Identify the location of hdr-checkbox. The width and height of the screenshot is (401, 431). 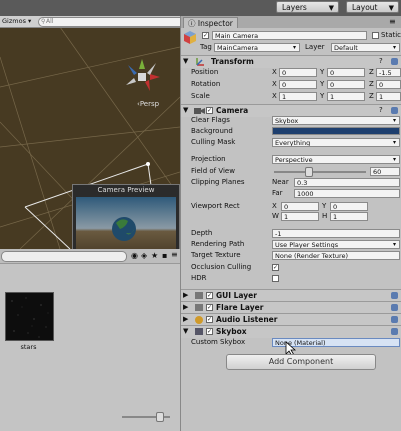
(275, 278).